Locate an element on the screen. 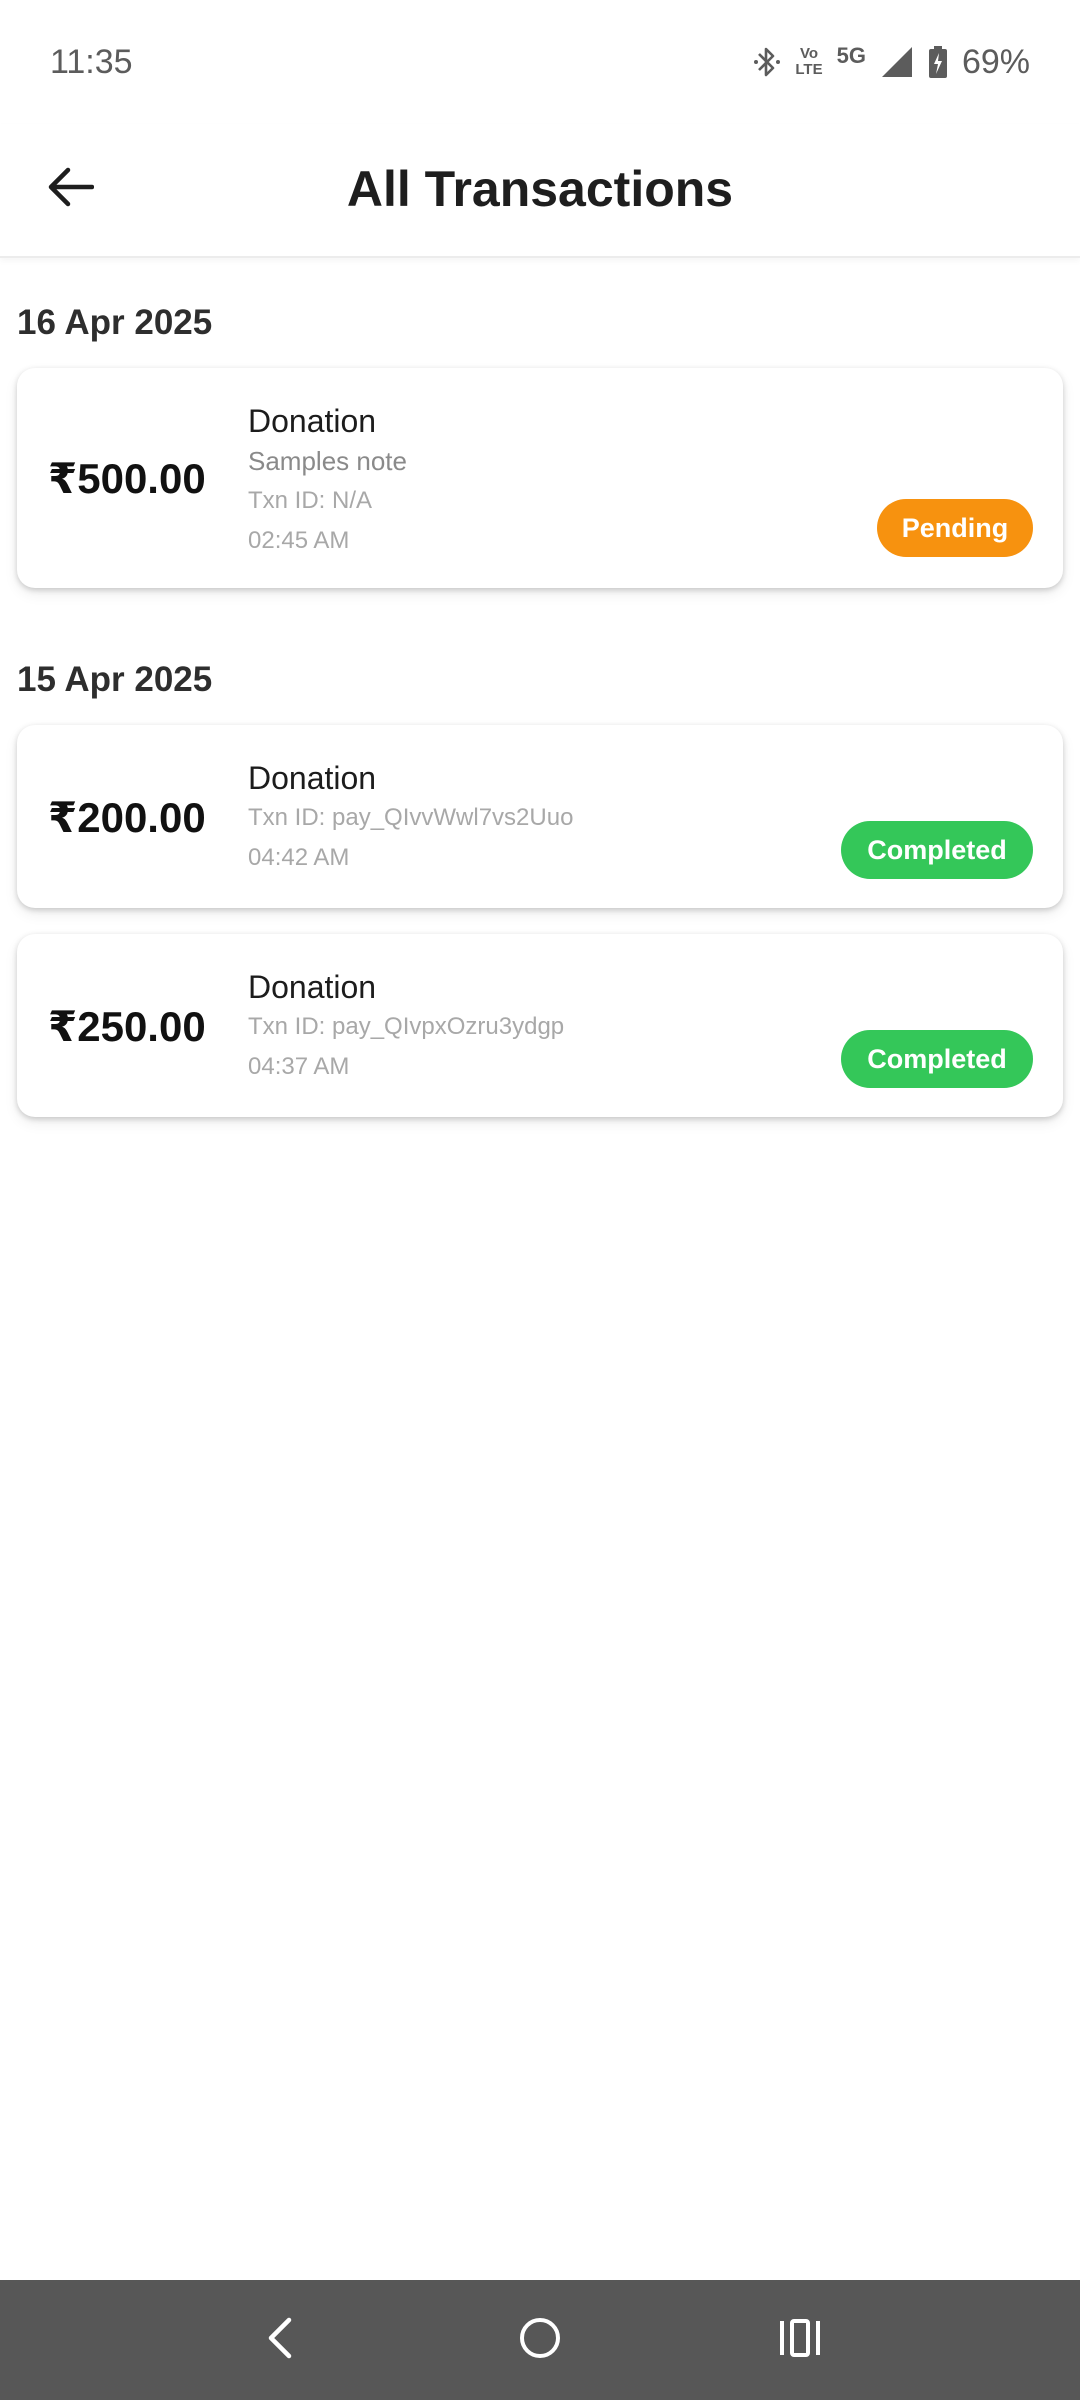  volte-label: Vo is located at coordinates (808, 53).